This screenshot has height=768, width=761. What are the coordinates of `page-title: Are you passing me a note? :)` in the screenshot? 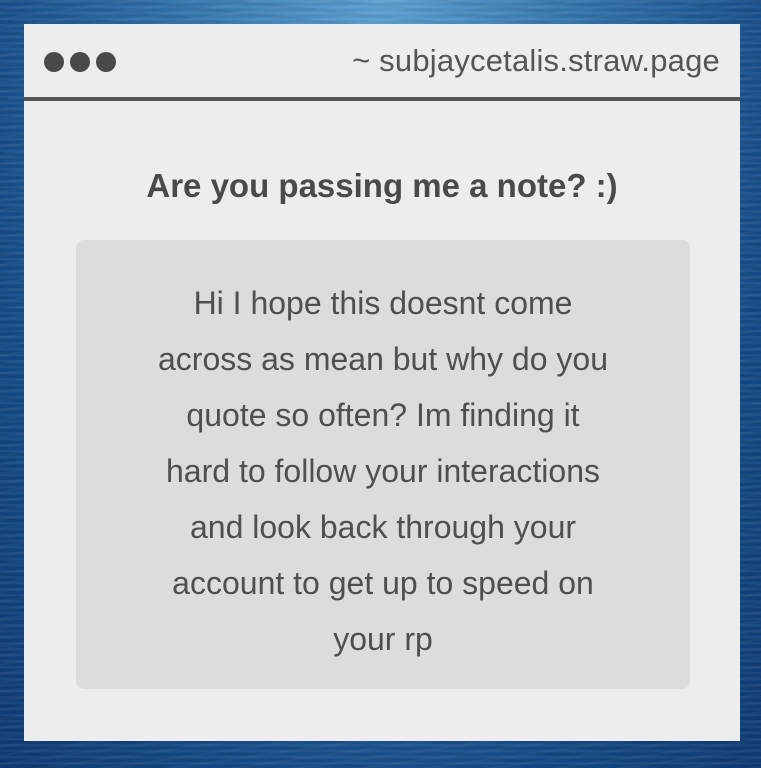 It's located at (382, 185).